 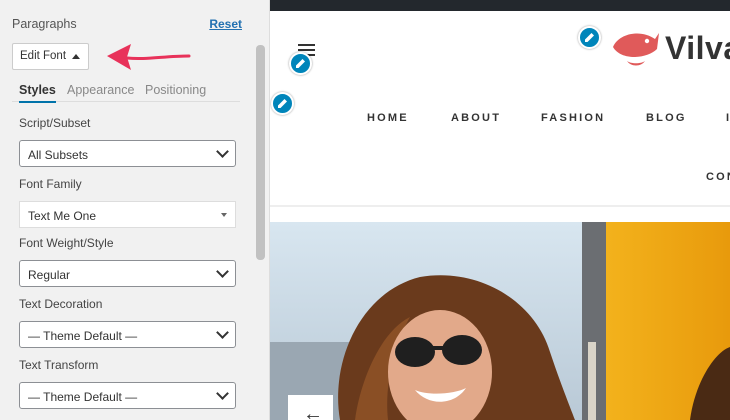 I want to click on text-decoration-label: Text Decoration, so click(x=61, y=304).